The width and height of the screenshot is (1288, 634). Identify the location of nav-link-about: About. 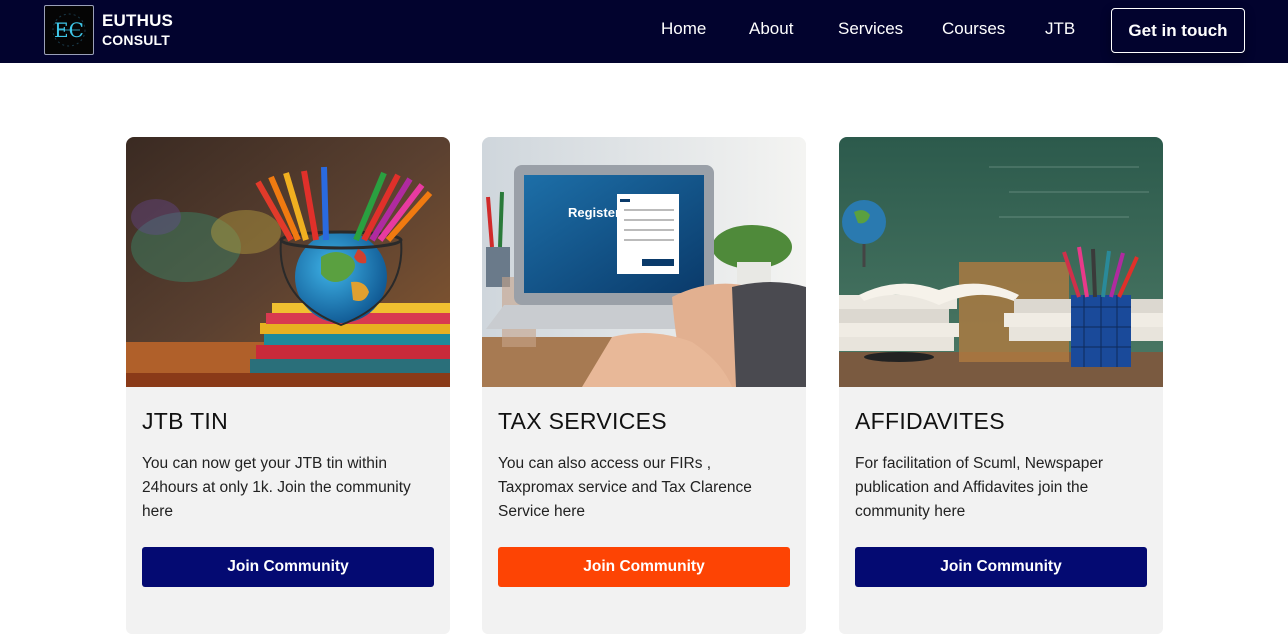
(771, 29).